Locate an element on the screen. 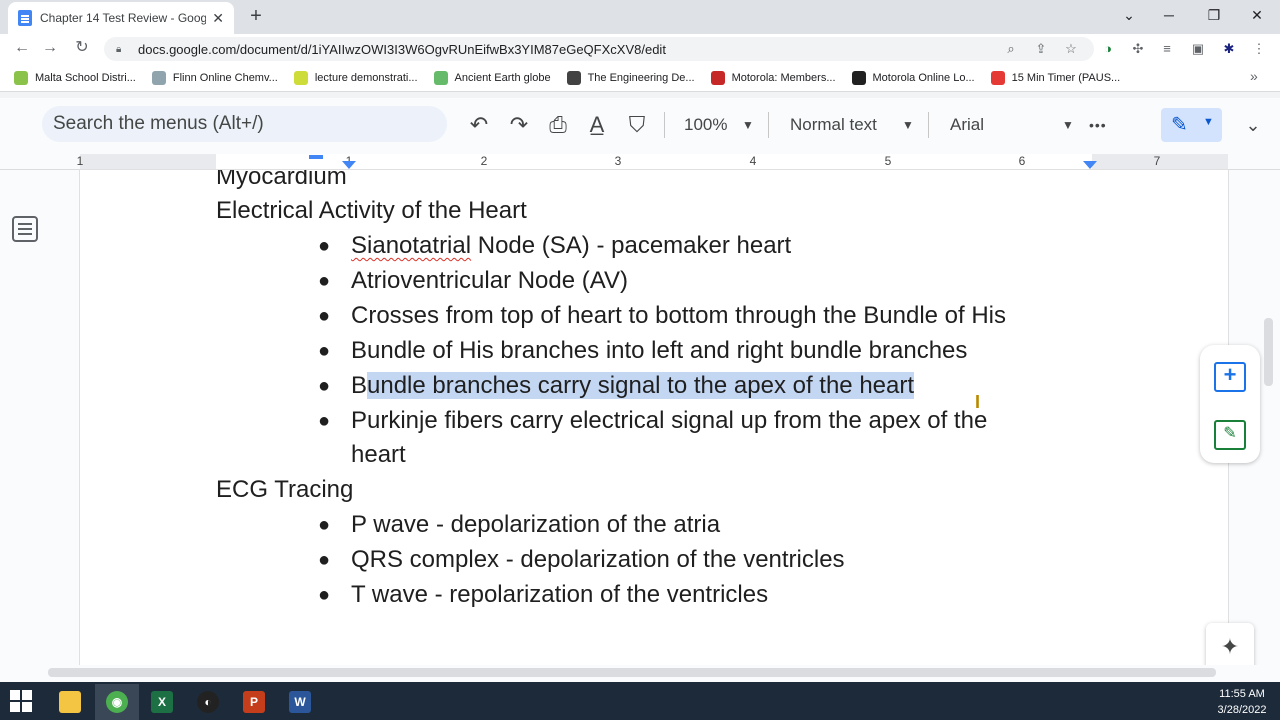 The width and height of the screenshot is (1280, 720). ruler-number: 4 is located at coordinates (753, 161).